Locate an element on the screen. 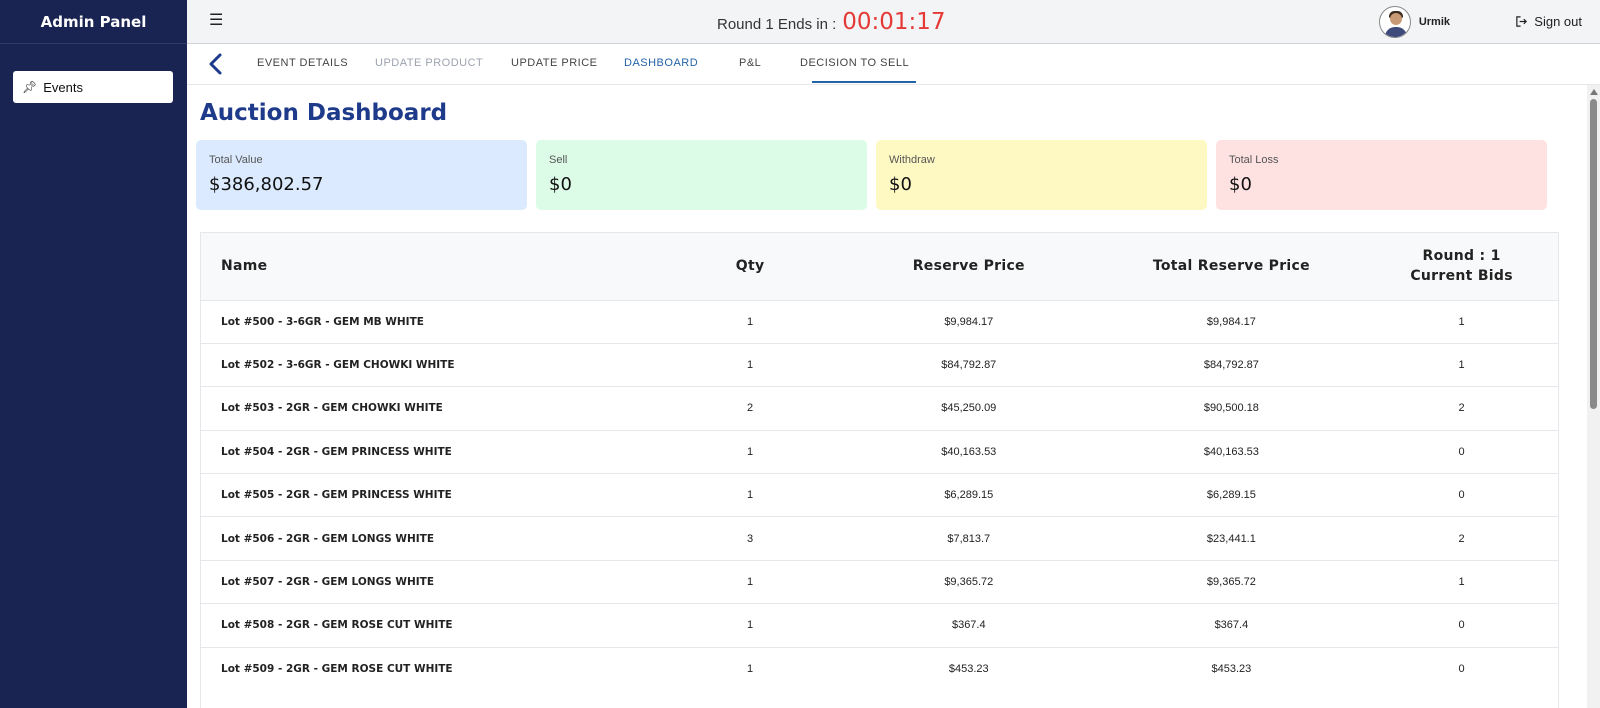 This screenshot has height=708, width=1600. tab-update-price: UPDATE PRICE is located at coordinates (554, 63).